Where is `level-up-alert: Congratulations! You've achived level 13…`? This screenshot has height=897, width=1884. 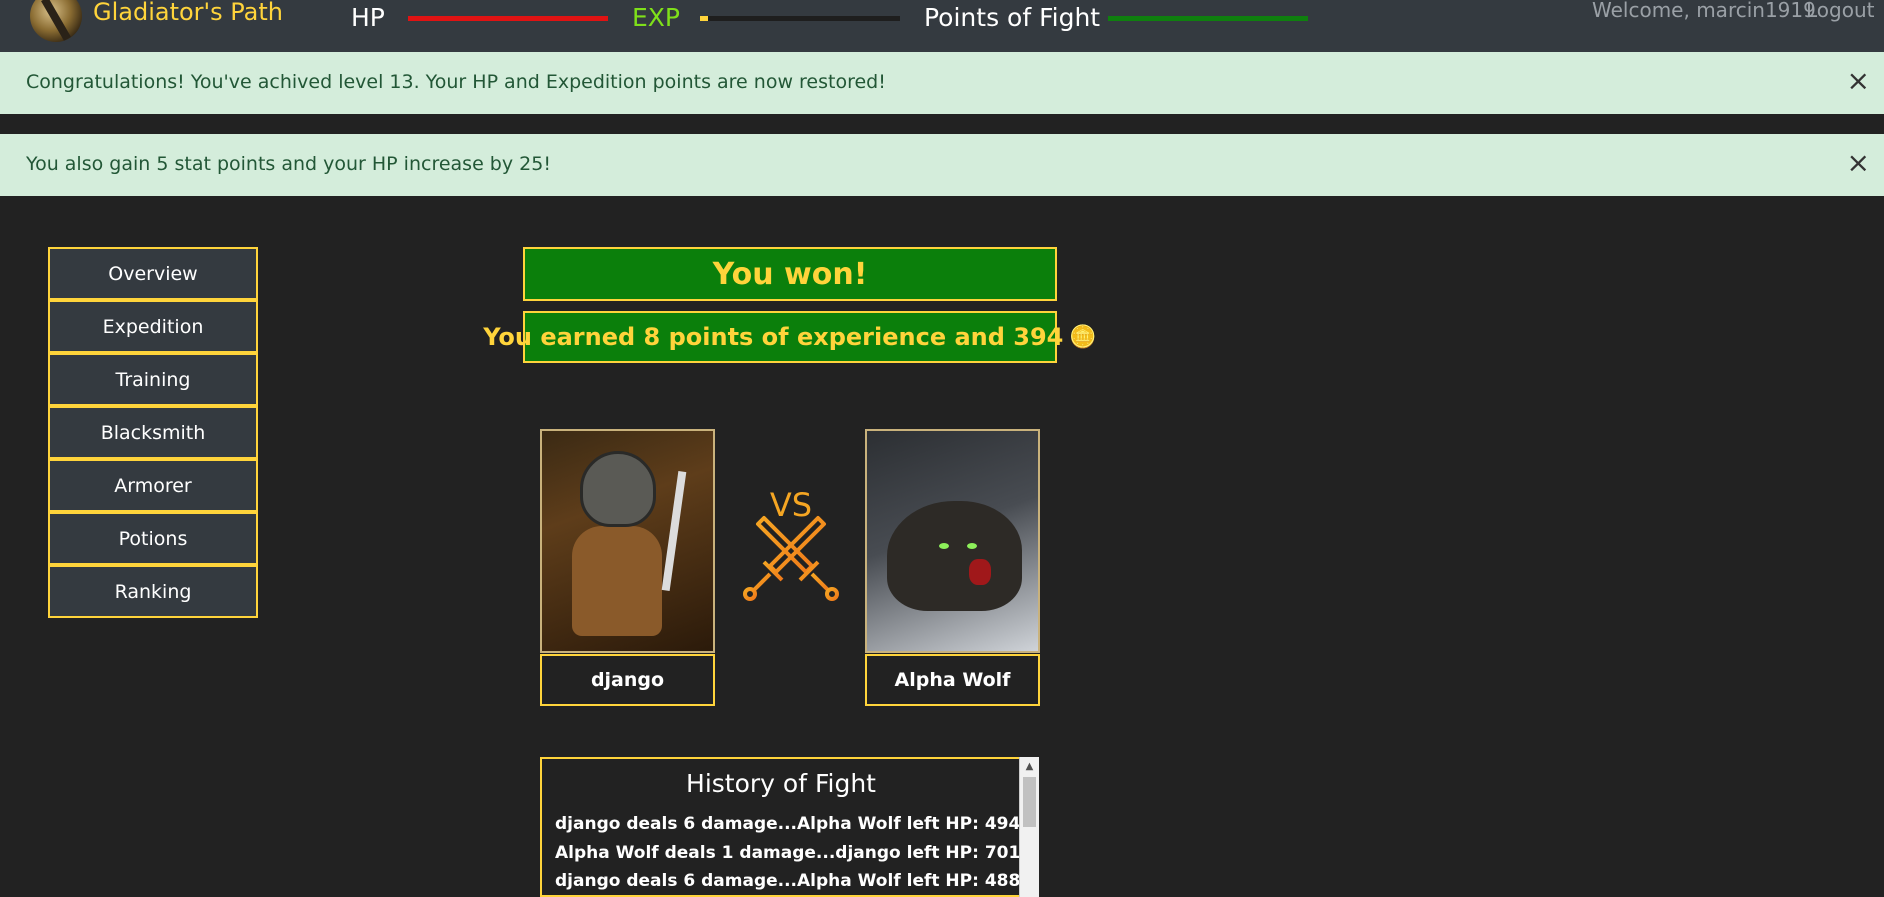
level-up-alert: Congratulations! You've achived level 13… is located at coordinates (942, 83).